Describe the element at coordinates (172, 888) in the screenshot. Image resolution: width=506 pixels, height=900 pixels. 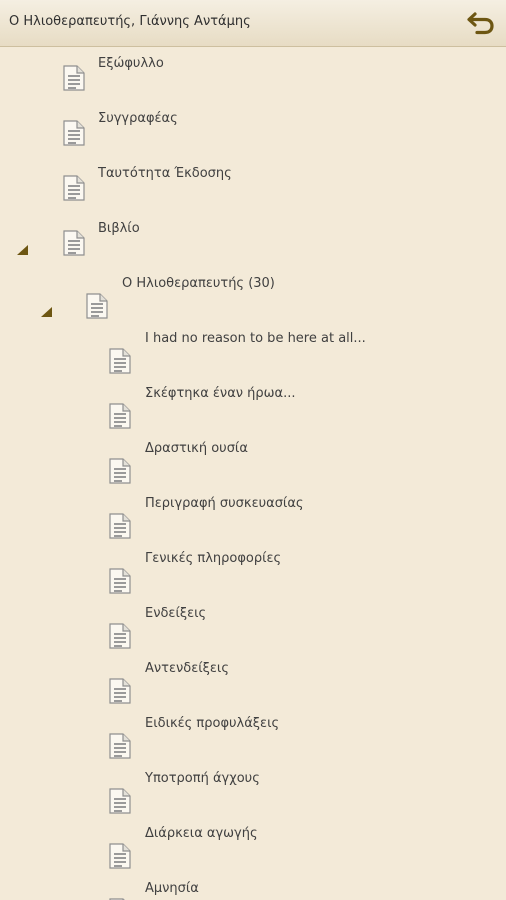
I see `toc-item-label: Αμνησία` at that location.